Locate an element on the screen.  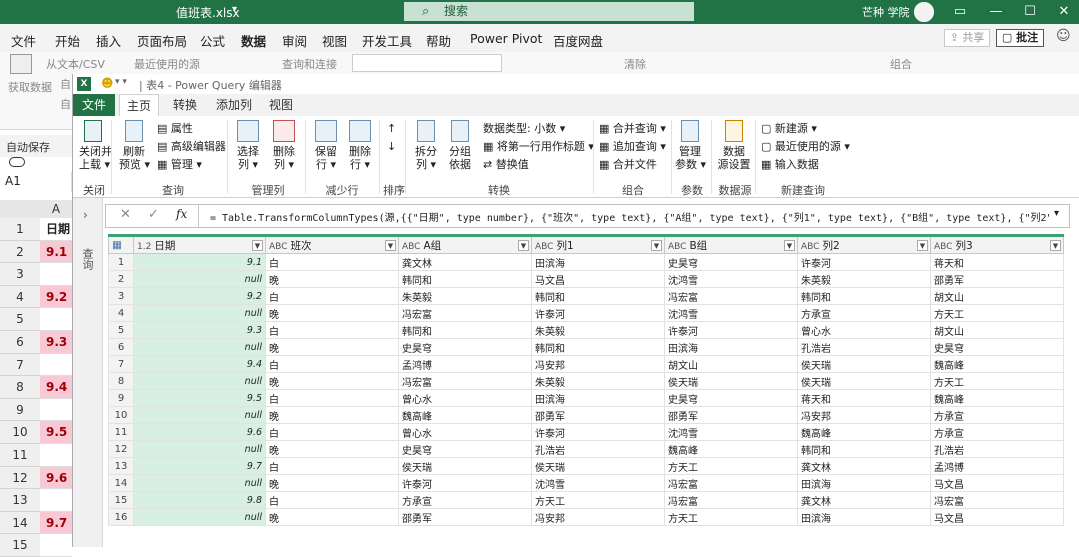
merge-queries-button: ▦ 合并查询 ▾ is located at coordinates (632, 128).